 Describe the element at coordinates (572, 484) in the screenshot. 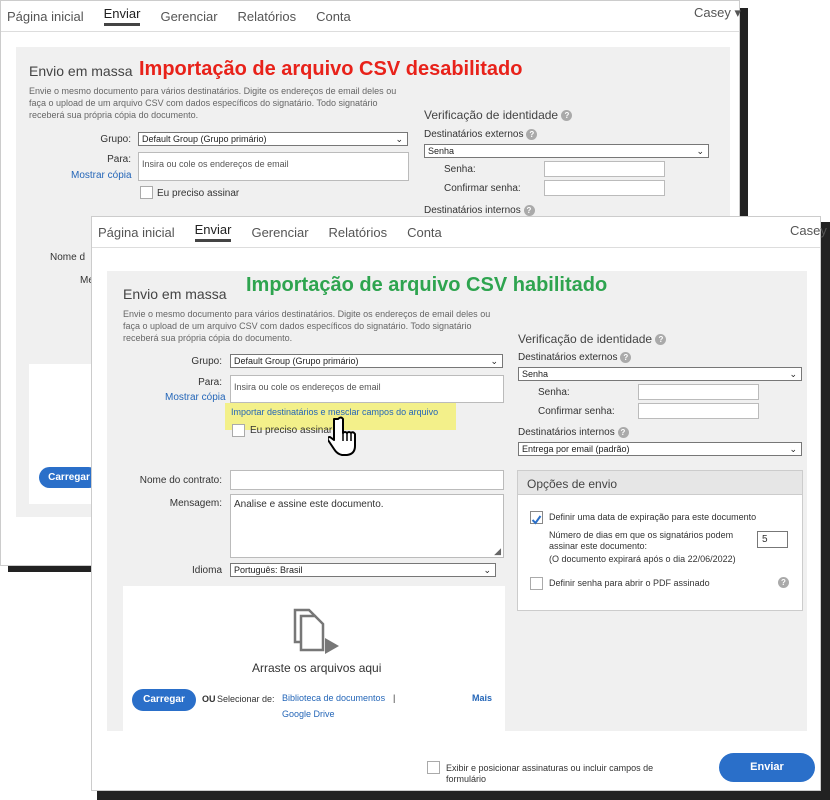

I see `send-options-title: Opções de envio` at that location.